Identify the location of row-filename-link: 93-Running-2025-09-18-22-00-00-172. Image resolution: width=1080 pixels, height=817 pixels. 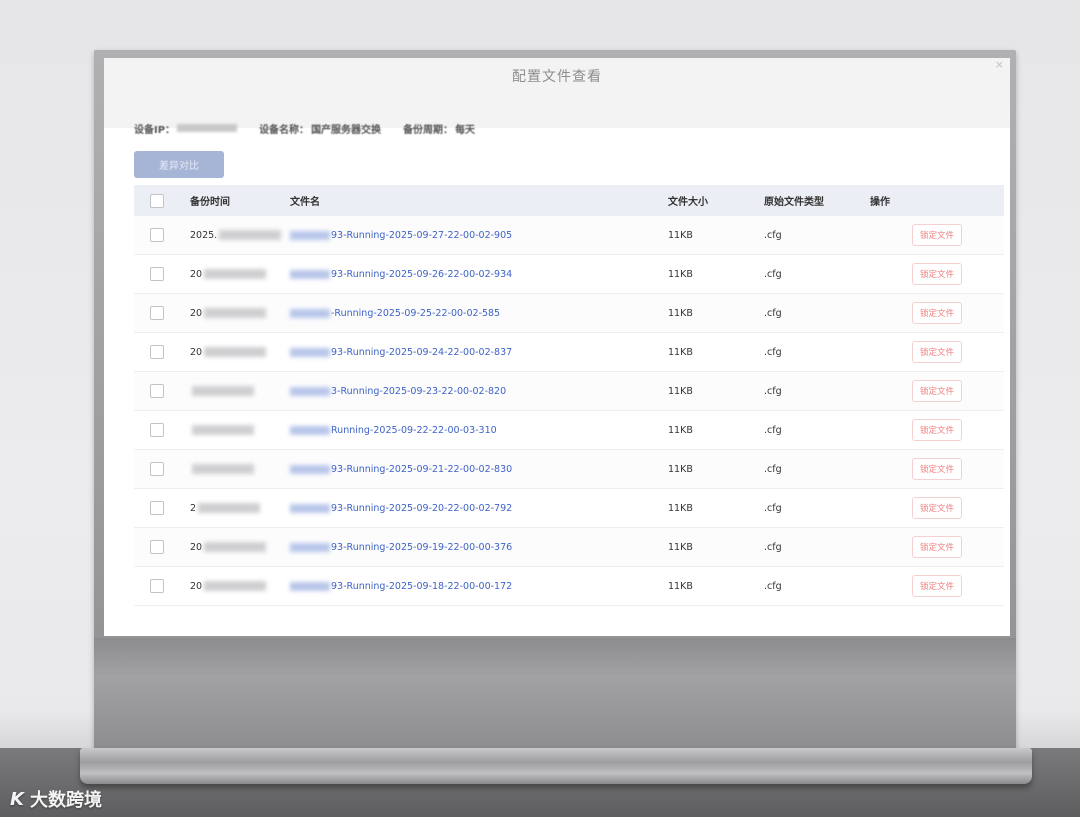
(477, 586).